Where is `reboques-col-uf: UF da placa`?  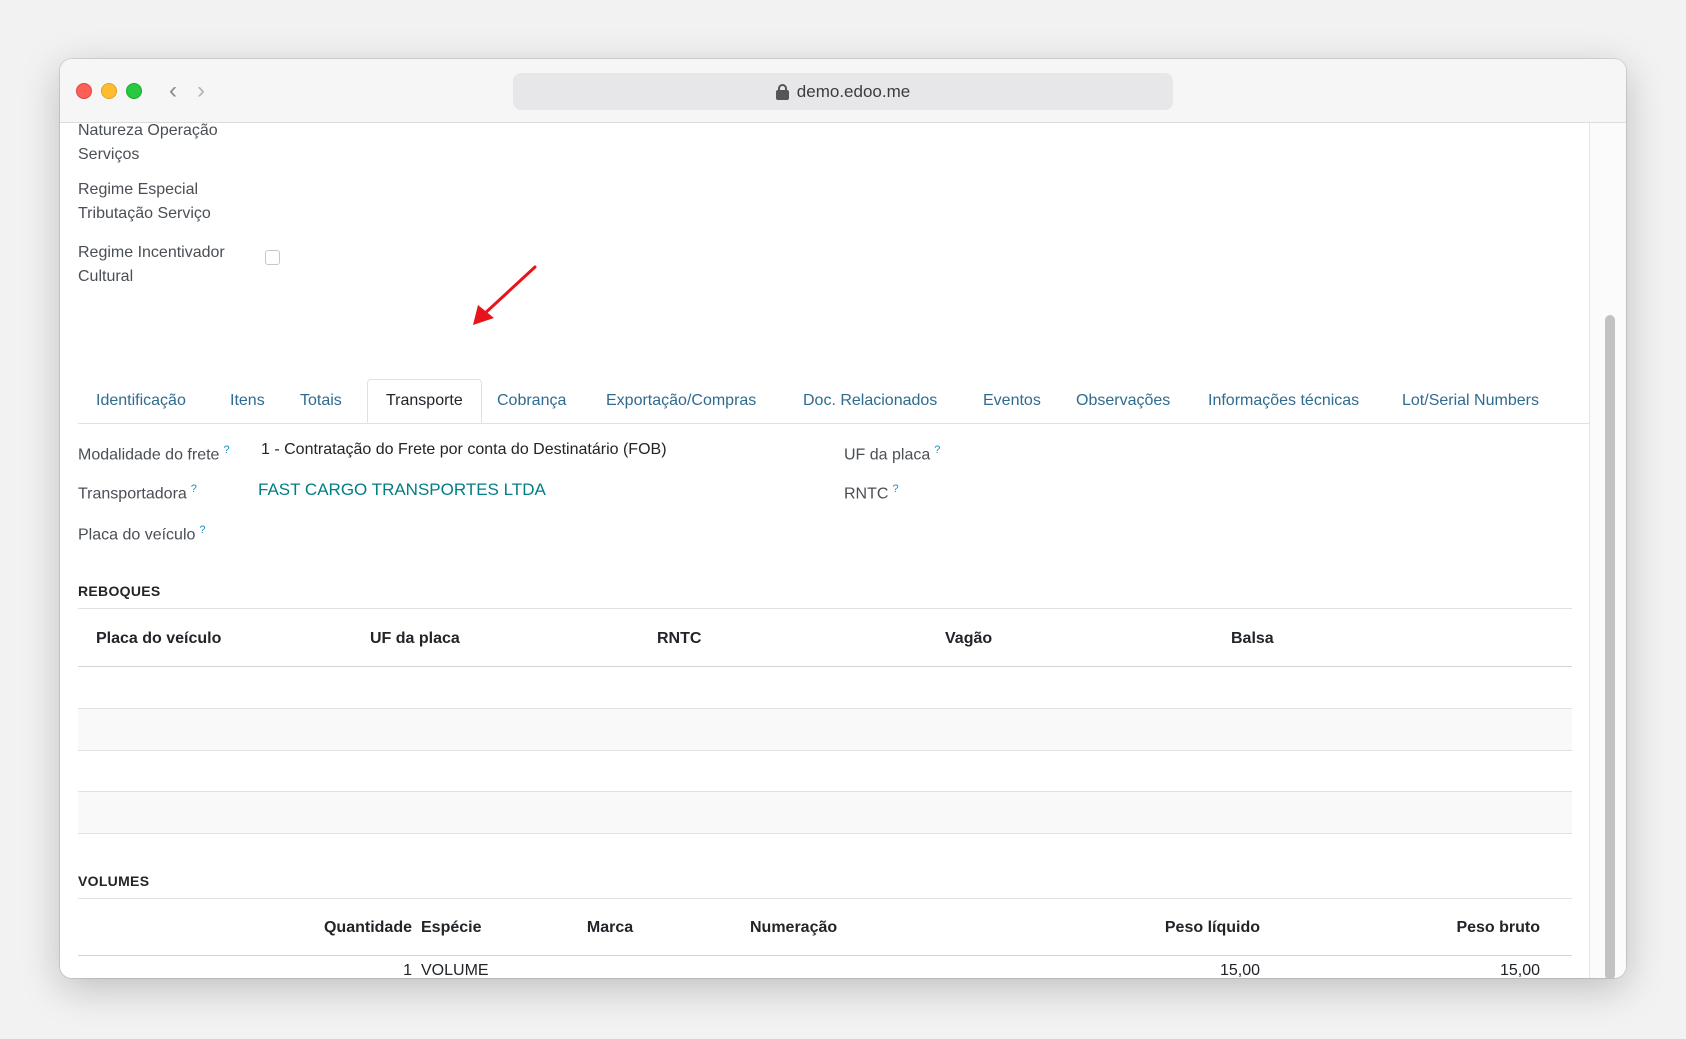
reboques-col-uf: UF da placa is located at coordinates (415, 639).